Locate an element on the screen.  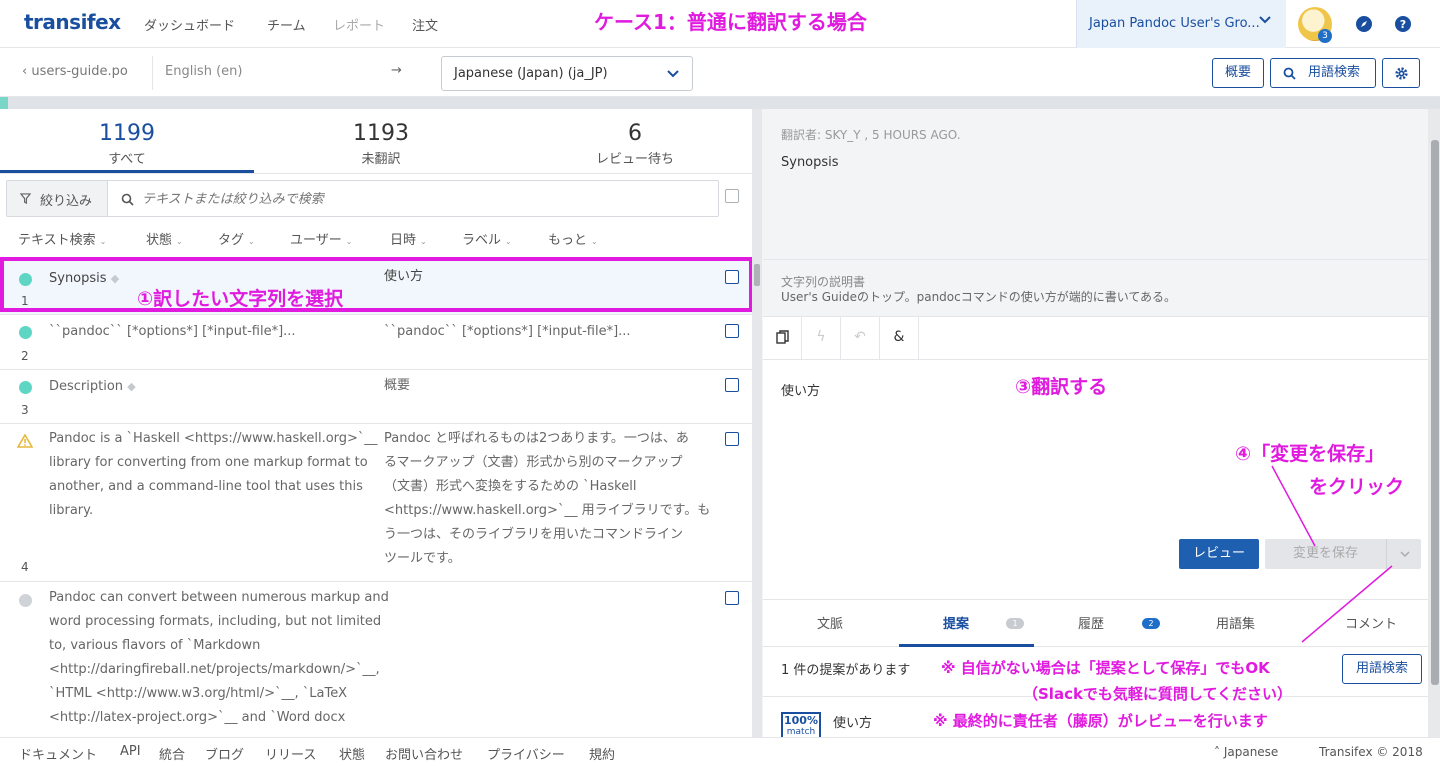
glossary-search-small-button: 用語検索 is located at coordinates (1382, 669).